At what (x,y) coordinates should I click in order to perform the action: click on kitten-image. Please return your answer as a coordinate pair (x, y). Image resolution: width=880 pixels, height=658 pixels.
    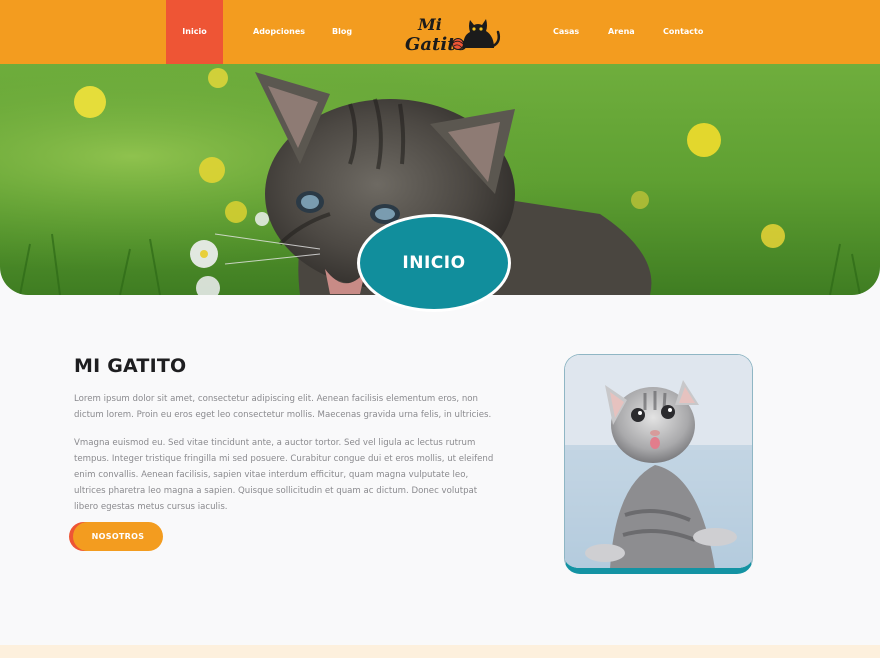
    Looking at the image, I should click on (658, 461).